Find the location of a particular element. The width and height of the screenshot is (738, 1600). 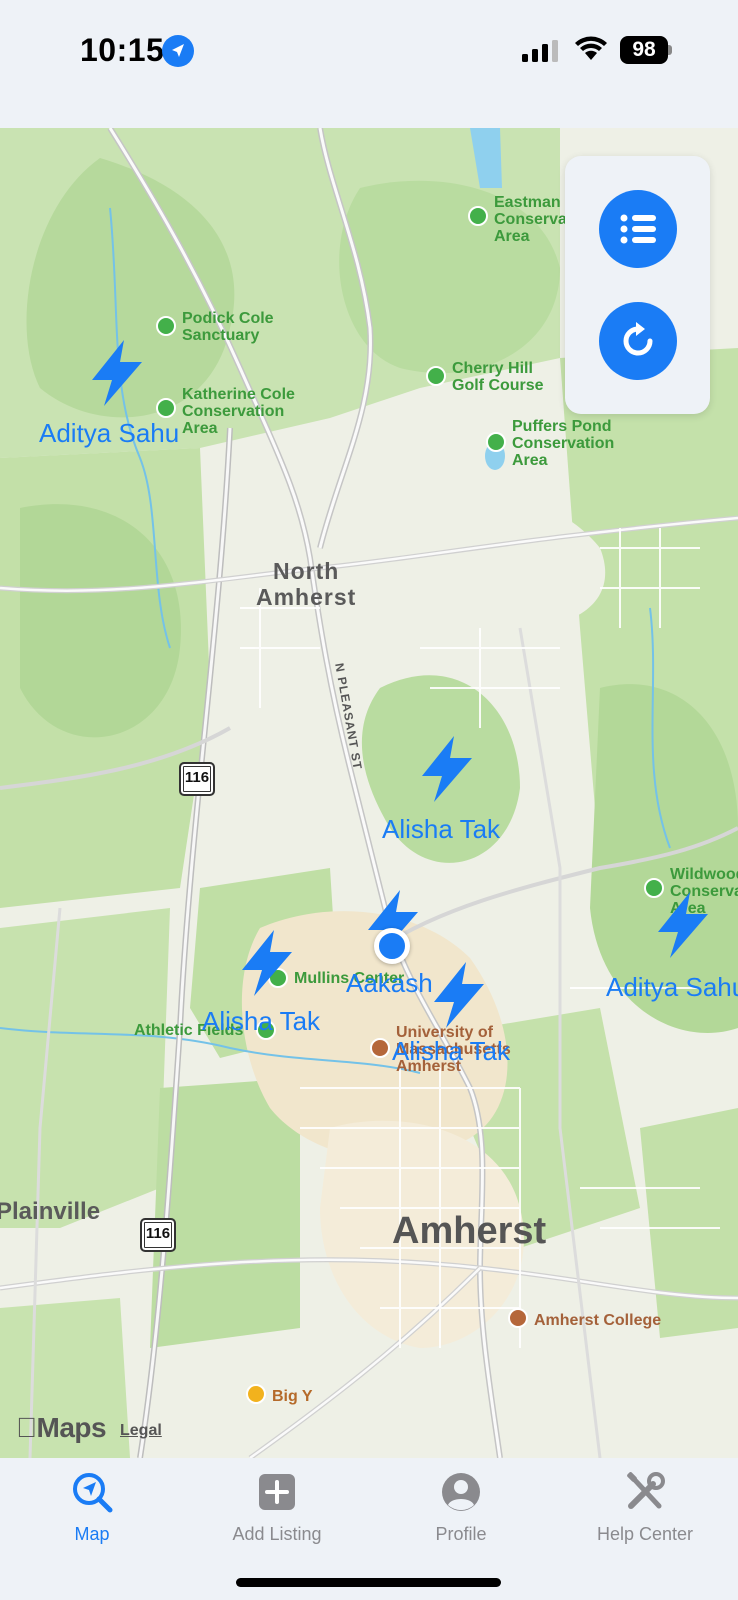

tab-label: Help Center is located at coordinates (645, 1534).